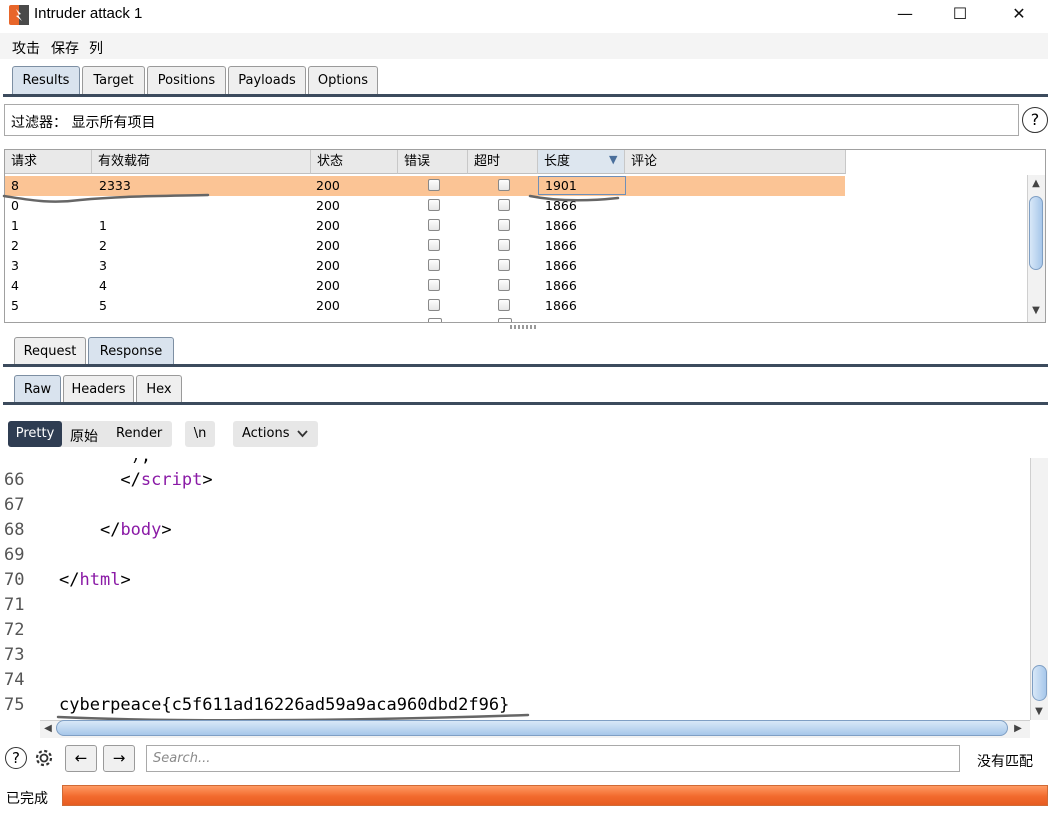 This screenshot has width=1056, height=813. What do you see at coordinates (15, 305) in the screenshot?
I see `cell-request: 5` at bounding box center [15, 305].